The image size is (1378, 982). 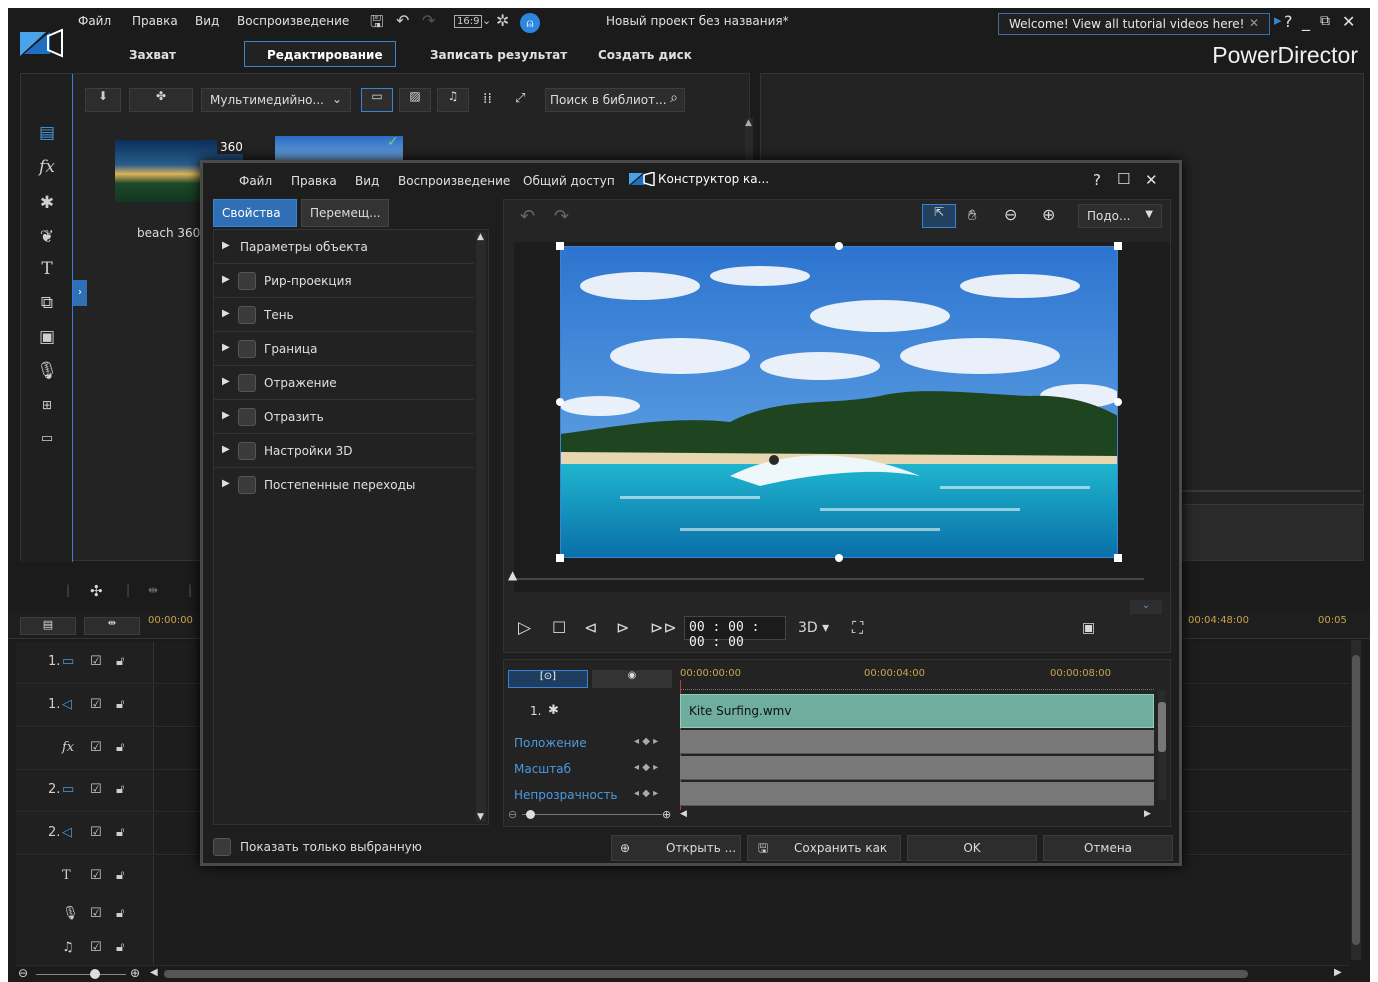 What do you see at coordinates (1123, 179) in the screenshot?
I see `dialog-maximize-button: ☐` at bounding box center [1123, 179].